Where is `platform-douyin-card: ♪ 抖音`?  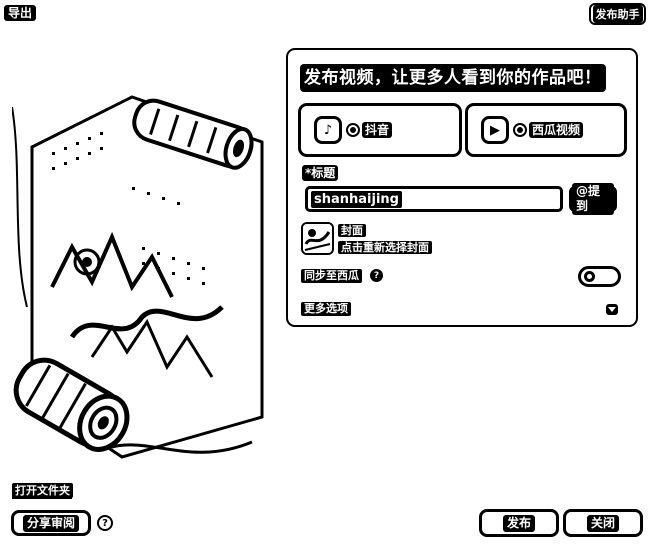 platform-douyin-card: ♪ 抖音 is located at coordinates (380, 130).